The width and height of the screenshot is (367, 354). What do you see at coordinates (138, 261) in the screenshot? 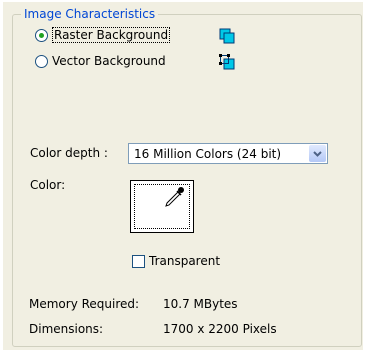
I see `transparent-checkbox` at bounding box center [138, 261].